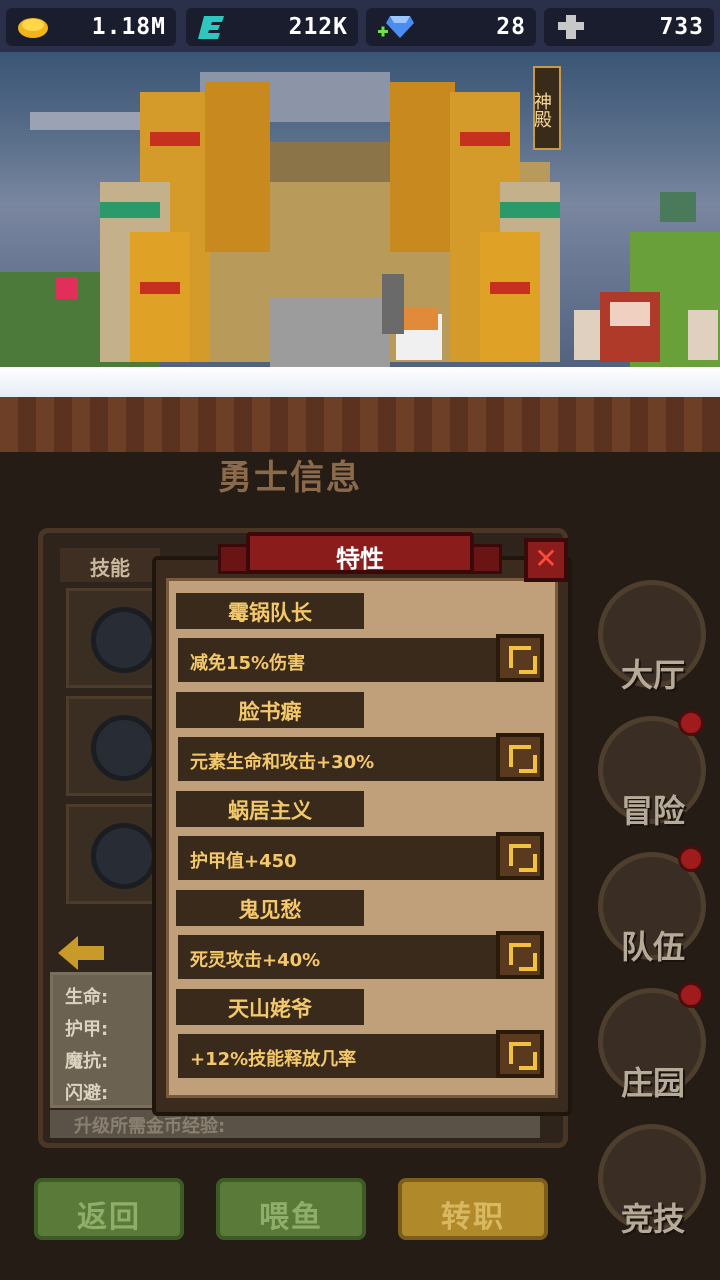  I want to click on nav-hall: 大厅, so click(653, 644).